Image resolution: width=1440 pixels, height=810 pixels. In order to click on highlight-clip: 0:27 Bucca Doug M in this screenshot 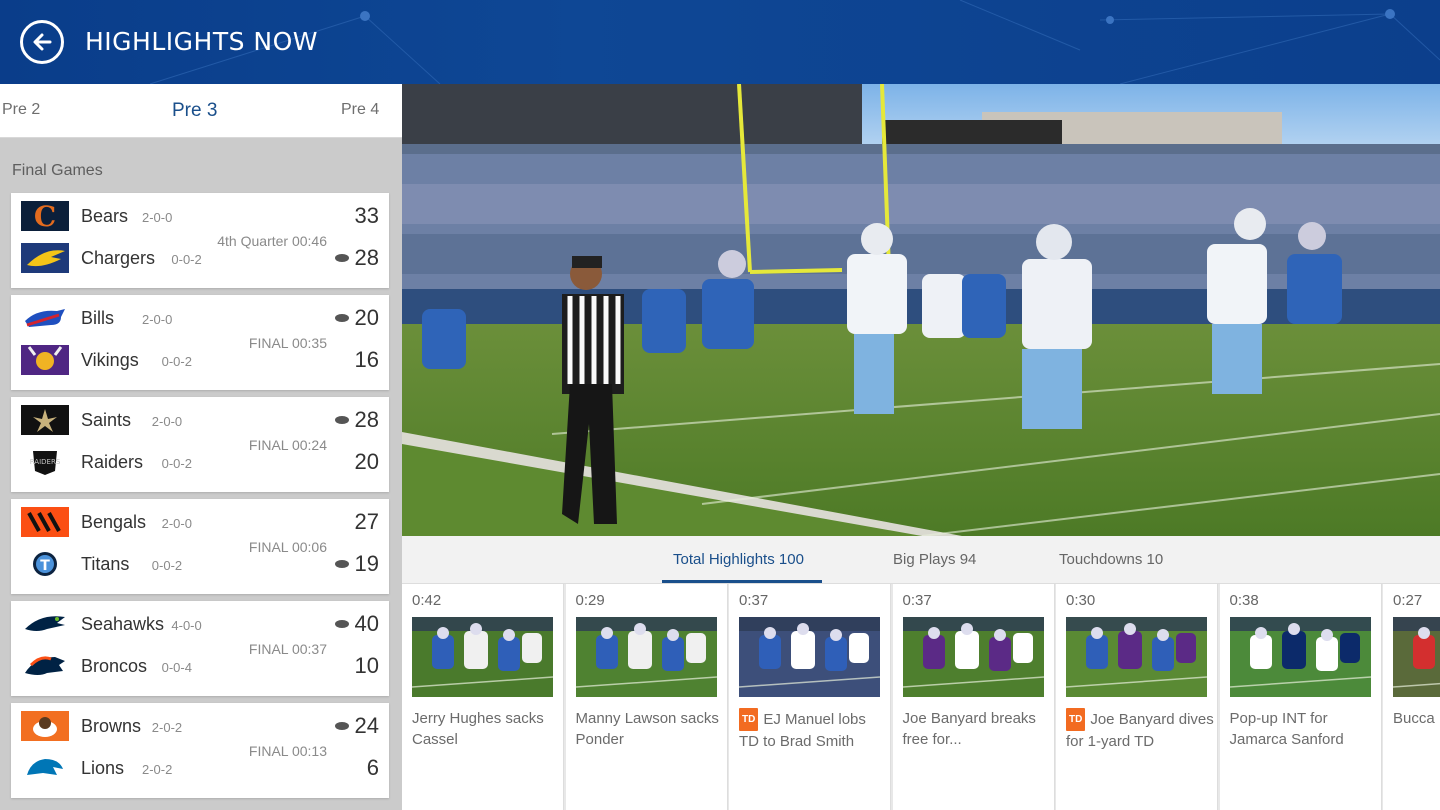, I will do `click(1411, 697)`.